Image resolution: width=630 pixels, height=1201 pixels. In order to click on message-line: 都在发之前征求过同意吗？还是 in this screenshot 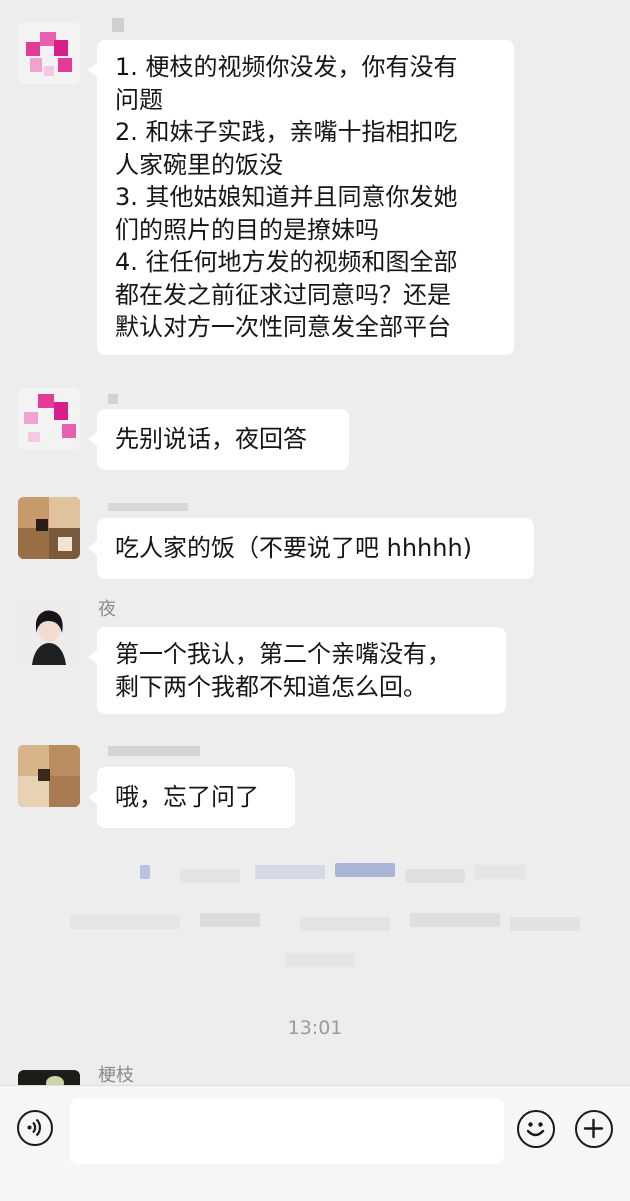, I will do `click(283, 294)`.